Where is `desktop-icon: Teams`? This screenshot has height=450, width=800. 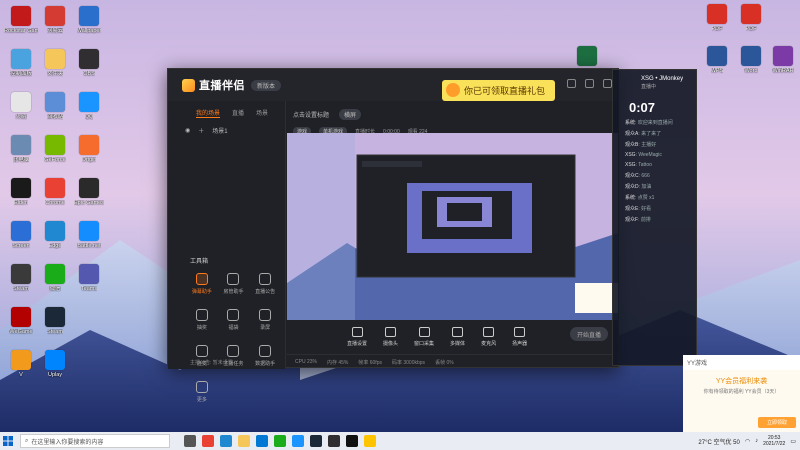
desktop-icon: Teams is located at coordinates (89, 284).